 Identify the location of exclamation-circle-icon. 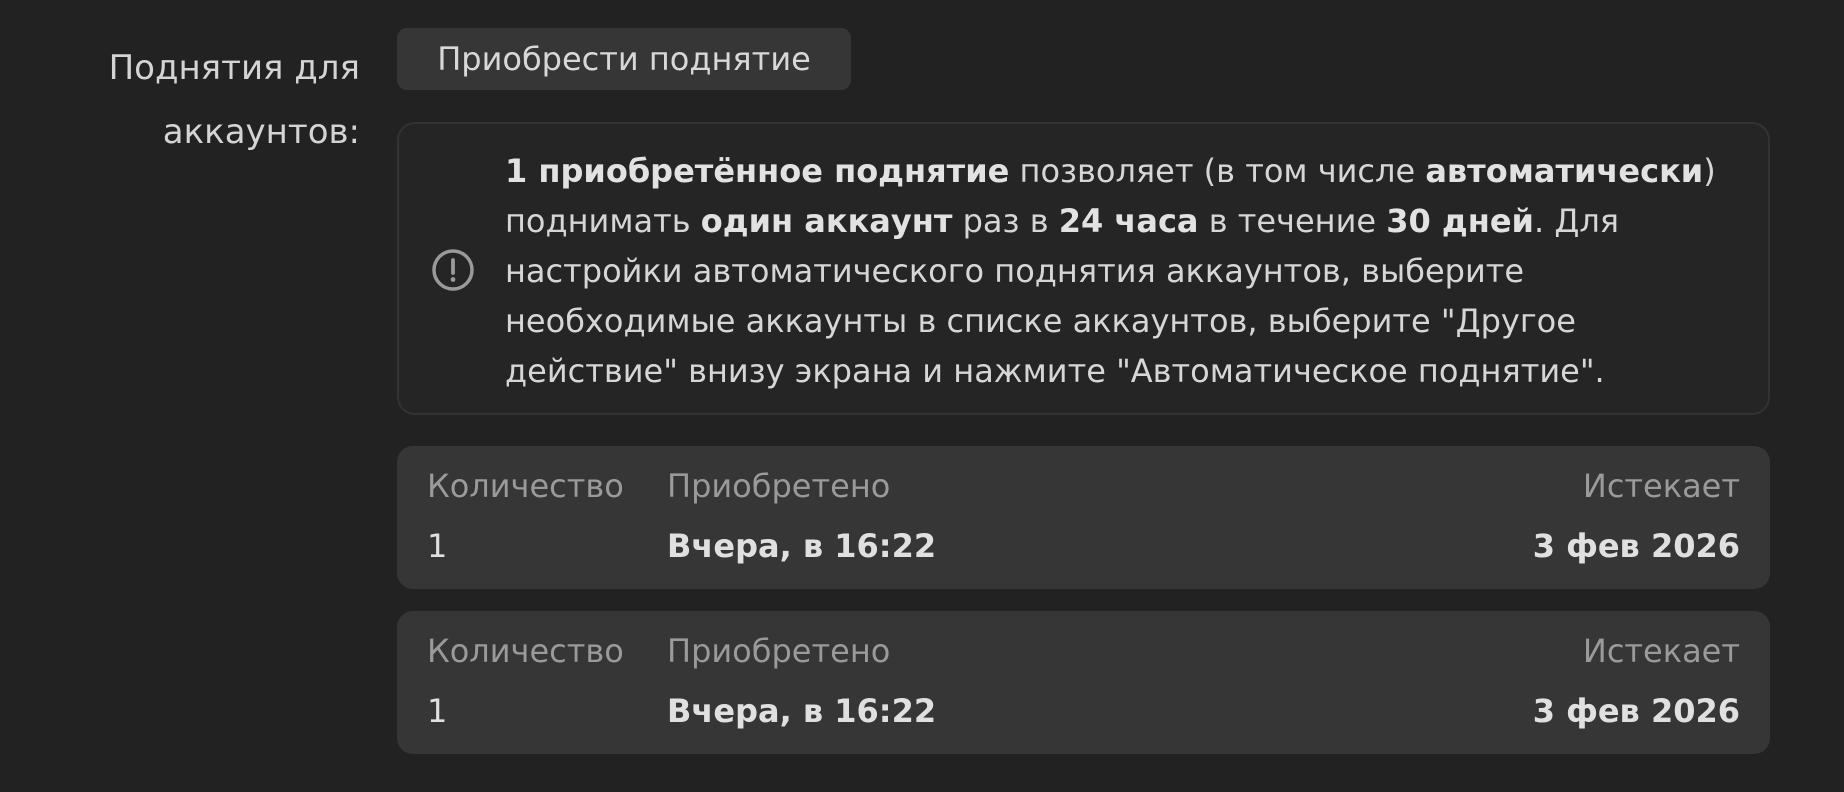
(453, 270).